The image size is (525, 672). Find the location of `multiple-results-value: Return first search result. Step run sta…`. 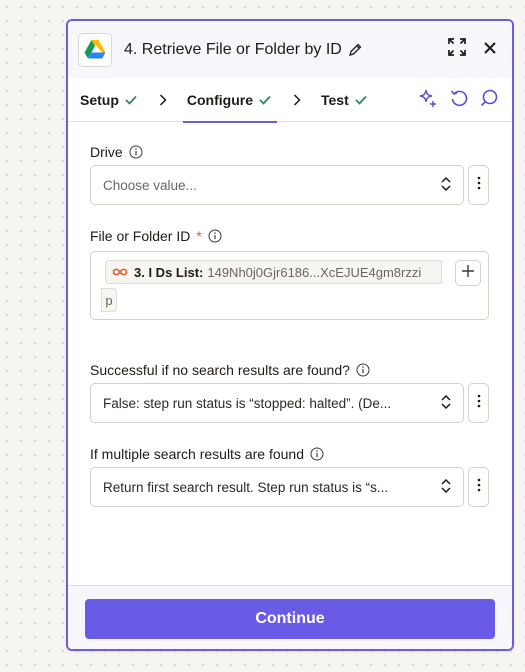

multiple-results-value: Return first search result. Step run sta… is located at coordinates (246, 487).